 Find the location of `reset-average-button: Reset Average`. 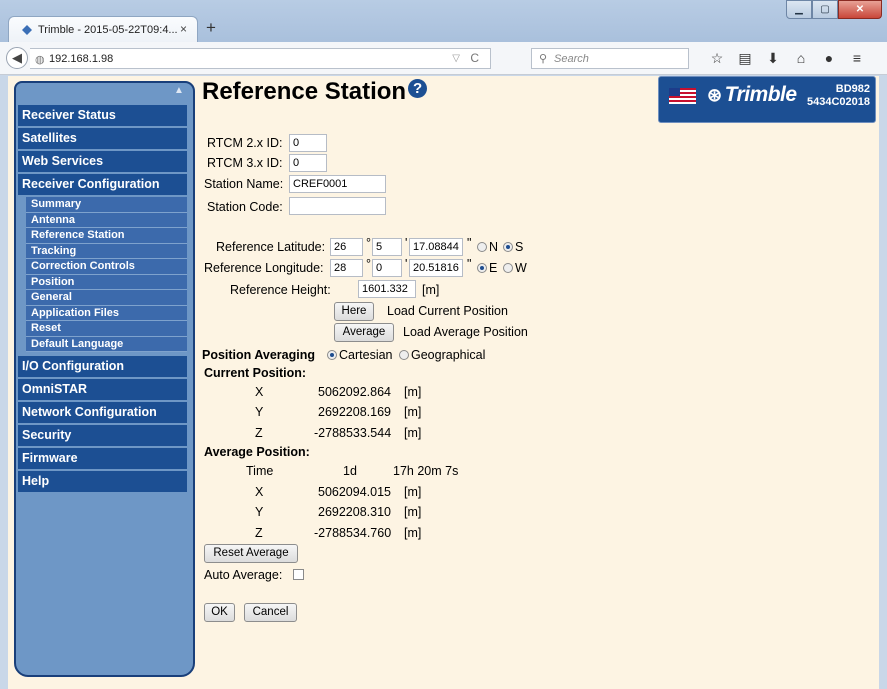

reset-average-button: Reset Average is located at coordinates (251, 553).